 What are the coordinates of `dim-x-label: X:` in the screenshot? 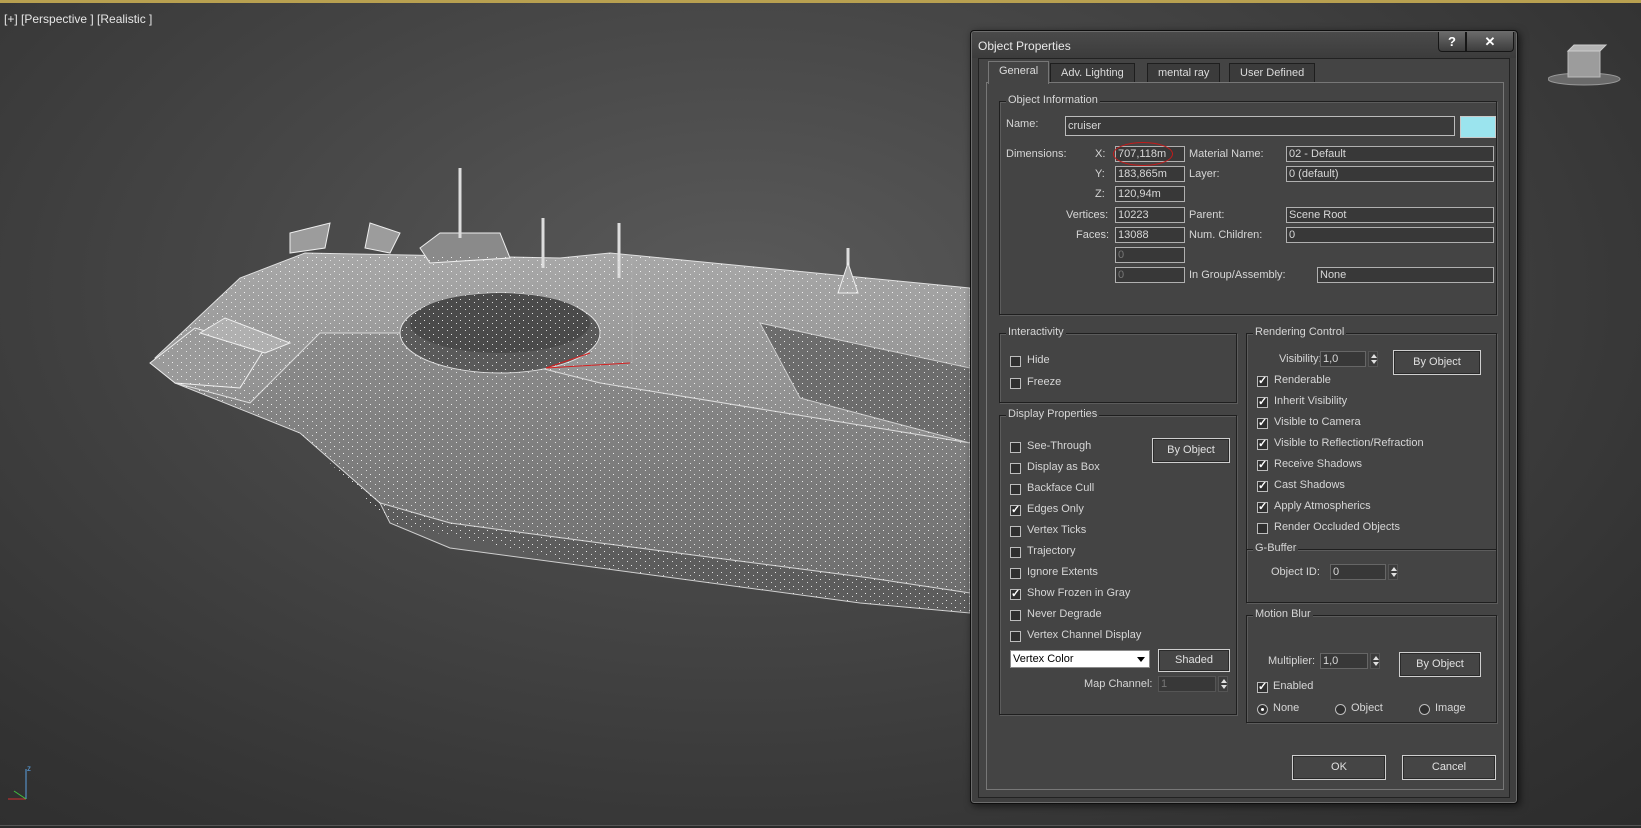 It's located at (1100, 154).